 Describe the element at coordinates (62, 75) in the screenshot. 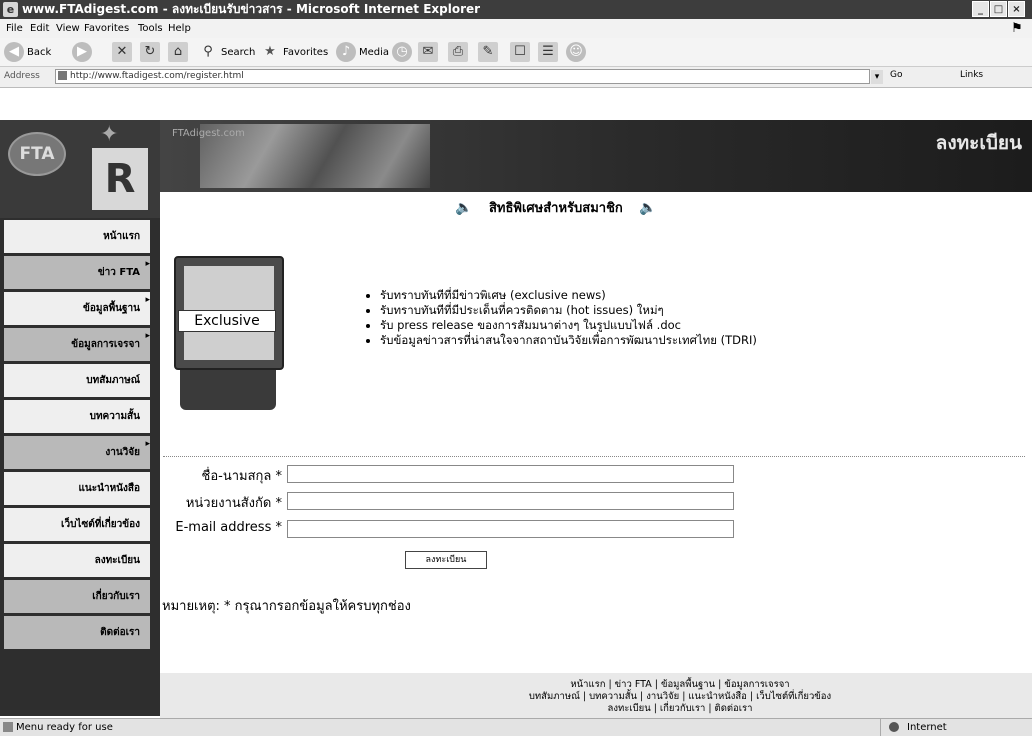

I see `page-icon` at that location.